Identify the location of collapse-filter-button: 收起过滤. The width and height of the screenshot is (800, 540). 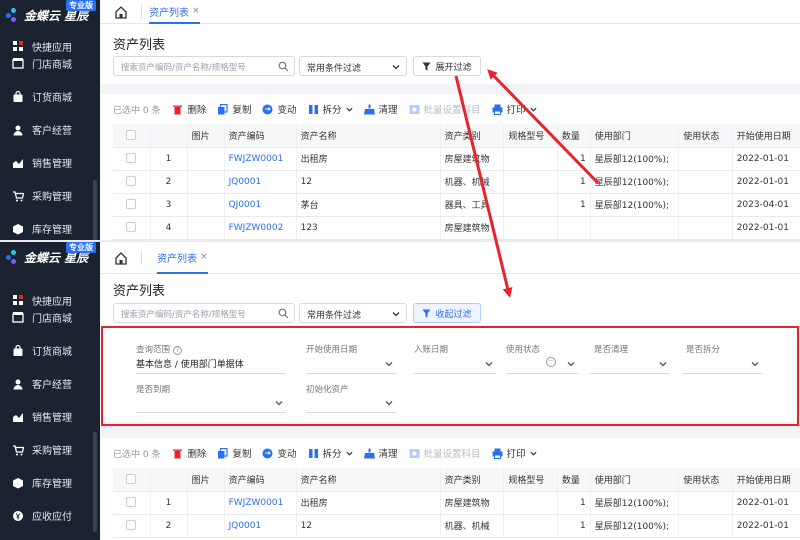
(447, 313).